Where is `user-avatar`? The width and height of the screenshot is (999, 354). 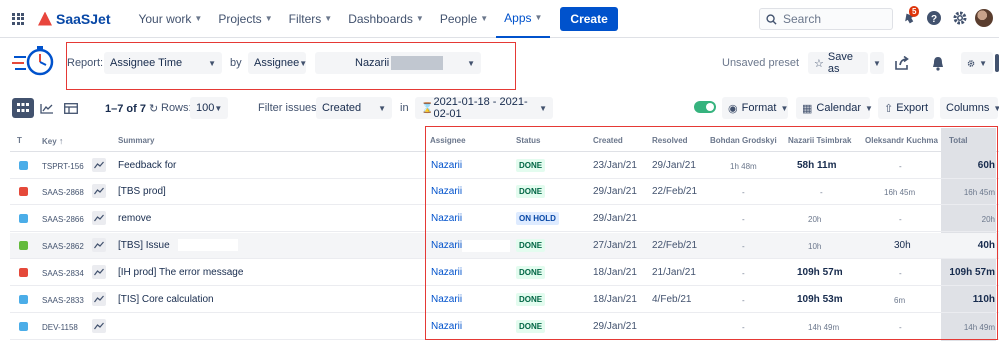 user-avatar is located at coordinates (984, 18).